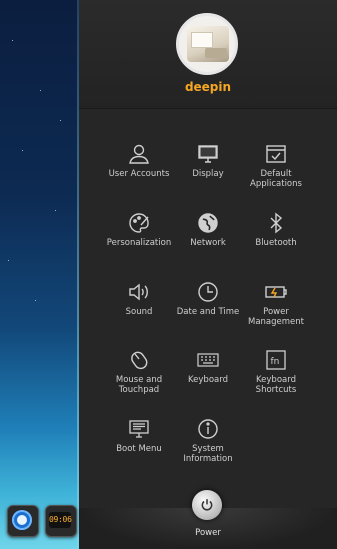  I want to click on globe-icon, so click(208, 223).